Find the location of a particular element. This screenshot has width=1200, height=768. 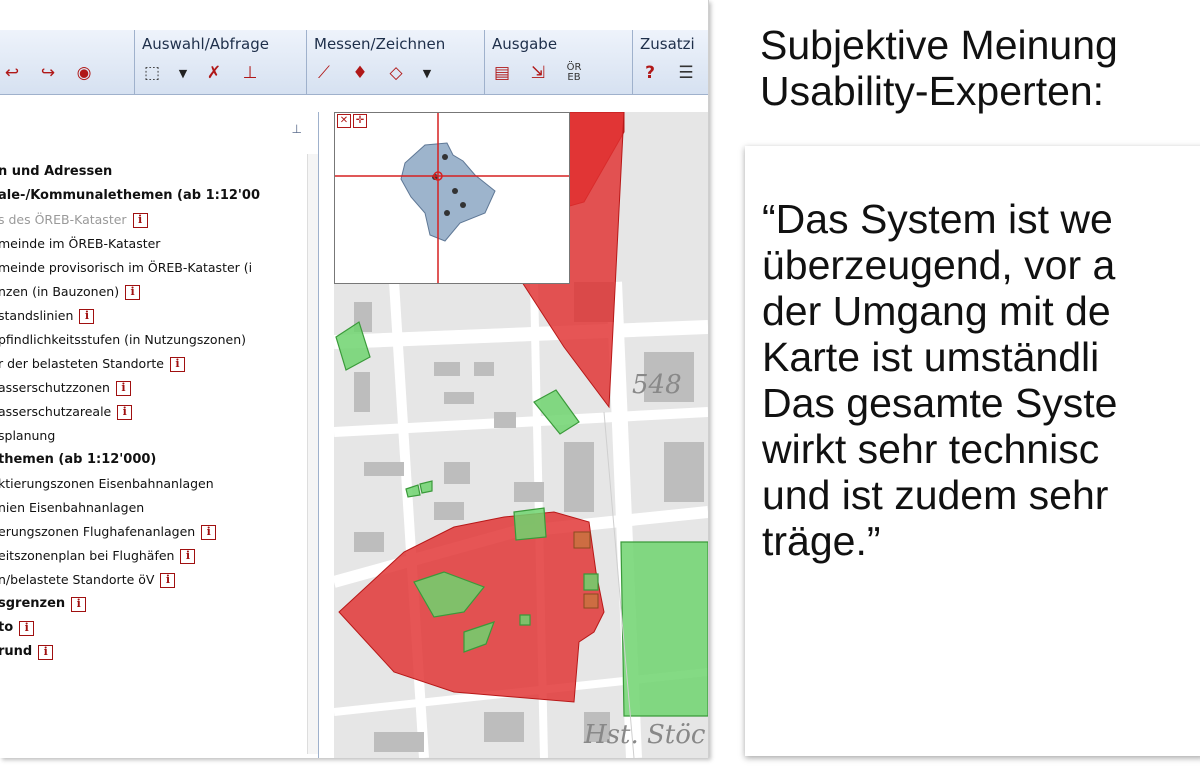

toolbar-group-messen: Messen/Zeichnen ⟋ ♦ ◇ ▼ is located at coordinates (395, 62).